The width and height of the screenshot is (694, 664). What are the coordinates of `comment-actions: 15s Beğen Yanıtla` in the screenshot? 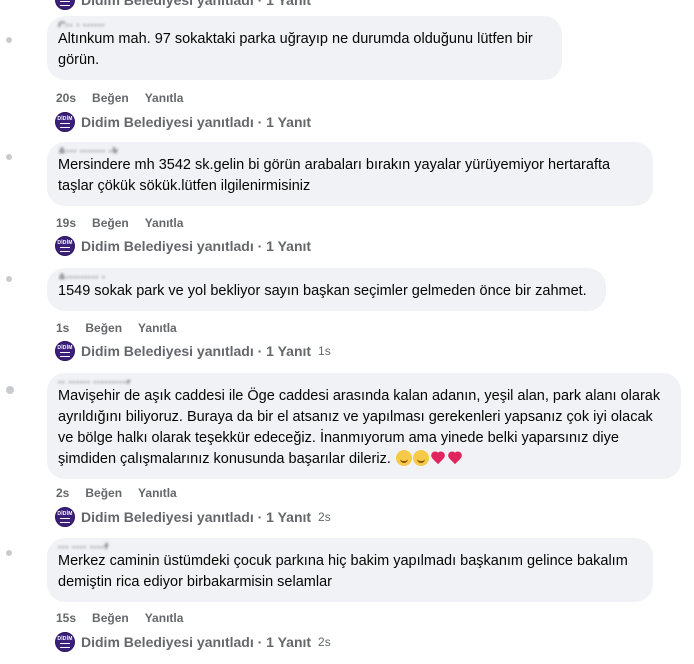 It's located at (119, 618).